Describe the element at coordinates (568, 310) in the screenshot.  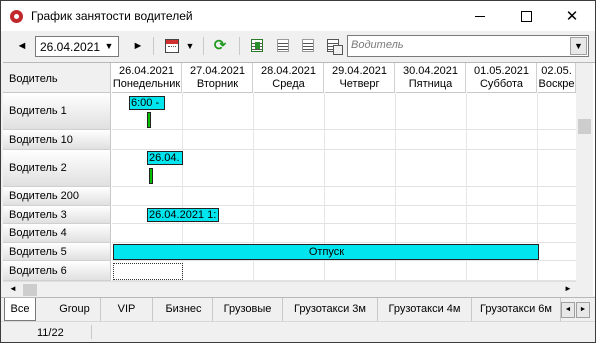
I see `tab-scroll-left-icon: ◄` at that location.